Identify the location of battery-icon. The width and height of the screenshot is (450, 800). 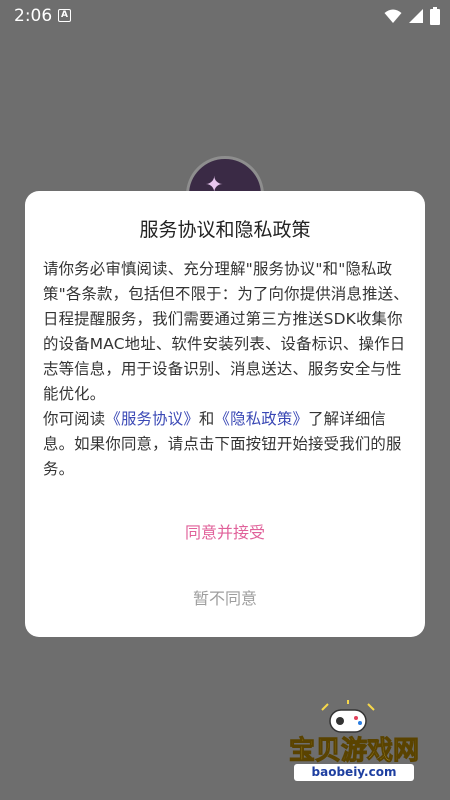
(435, 16).